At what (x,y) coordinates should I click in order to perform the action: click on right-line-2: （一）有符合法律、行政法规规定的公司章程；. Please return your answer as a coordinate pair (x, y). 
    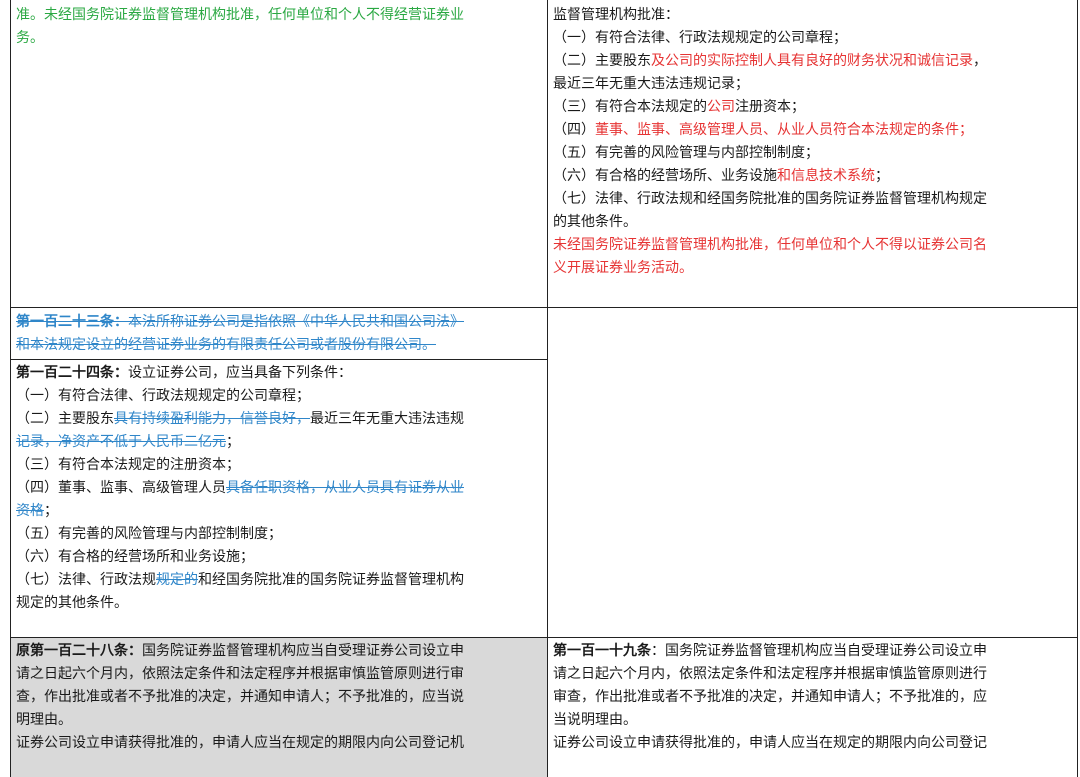
    Looking at the image, I should click on (700, 38).